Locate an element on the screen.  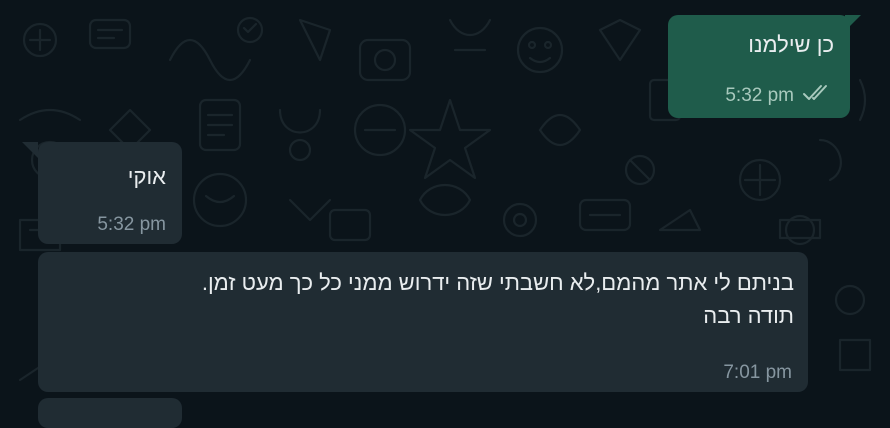
message-bubble-incoming-partial is located at coordinates (110, 413).